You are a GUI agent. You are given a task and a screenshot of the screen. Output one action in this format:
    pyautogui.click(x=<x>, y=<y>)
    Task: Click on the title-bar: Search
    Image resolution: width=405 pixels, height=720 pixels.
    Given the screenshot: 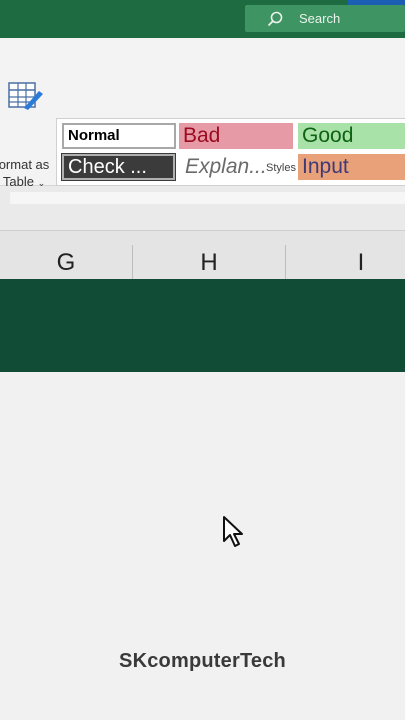 What is the action you would take?
    pyautogui.click(x=202, y=19)
    